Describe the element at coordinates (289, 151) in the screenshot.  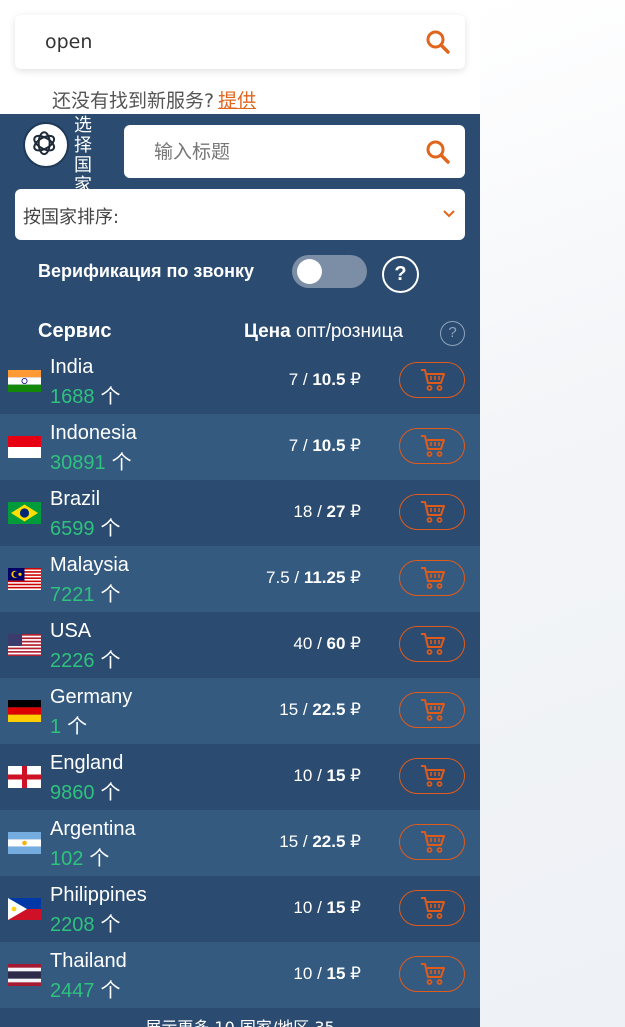
I see `title-search-input` at that location.